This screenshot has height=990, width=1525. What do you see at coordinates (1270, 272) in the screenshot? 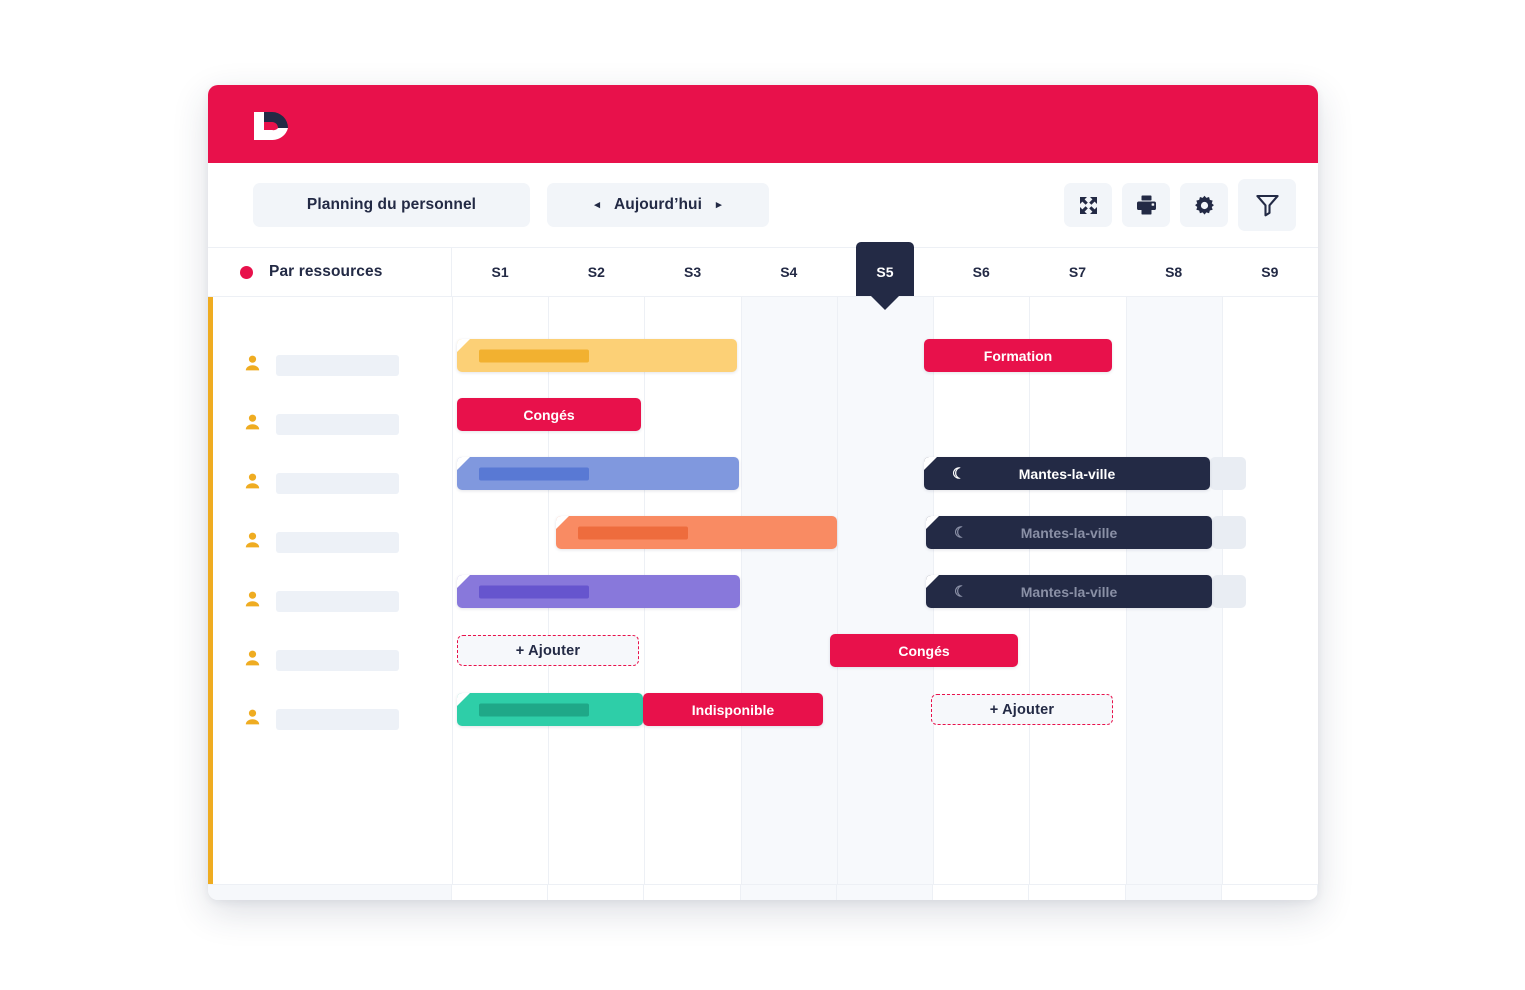
I see `week-header-s9: S9` at bounding box center [1270, 272].